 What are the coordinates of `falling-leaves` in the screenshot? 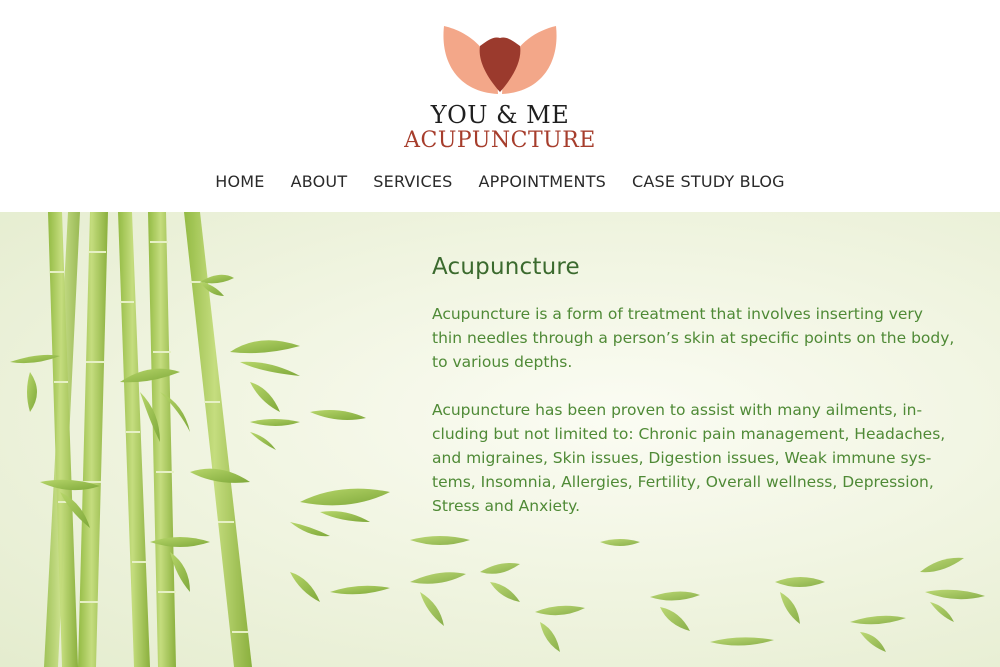 It's located at (697, 594).